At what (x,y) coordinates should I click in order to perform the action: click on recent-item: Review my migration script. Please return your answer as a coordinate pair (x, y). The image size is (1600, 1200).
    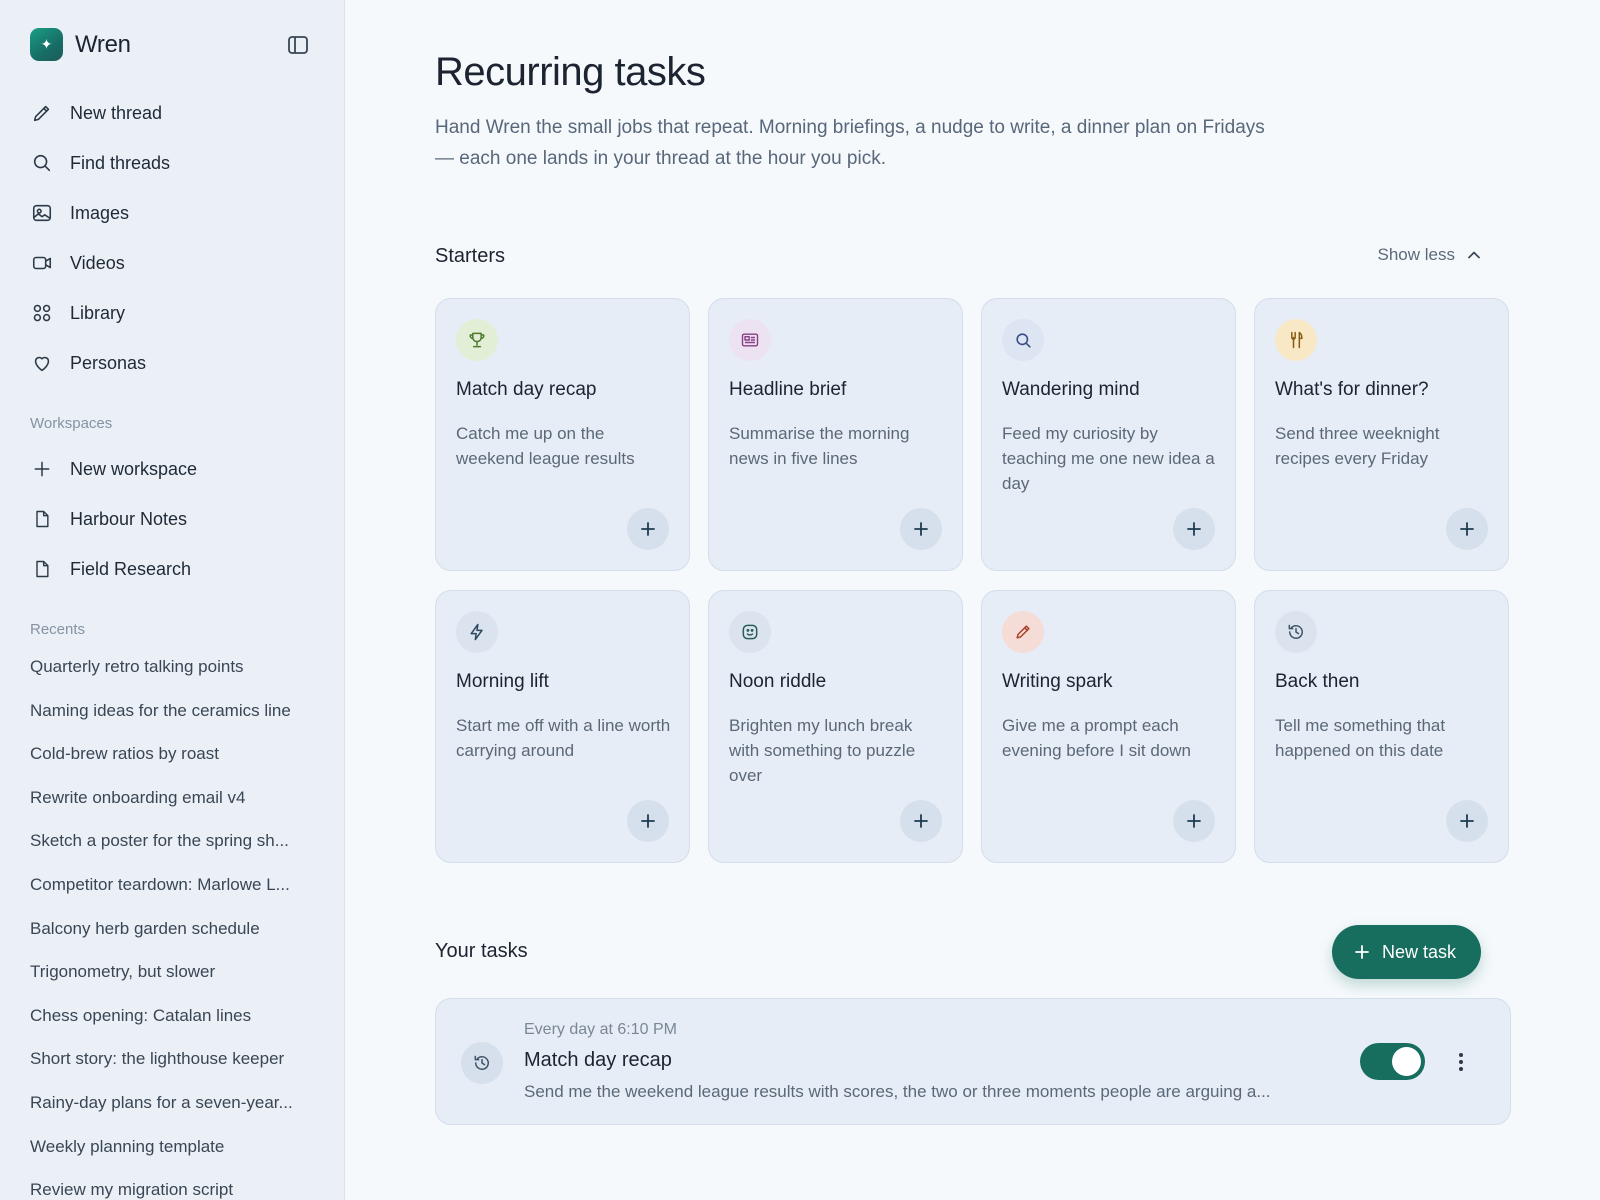
    Looking at the image, I should click on (175, 1187).